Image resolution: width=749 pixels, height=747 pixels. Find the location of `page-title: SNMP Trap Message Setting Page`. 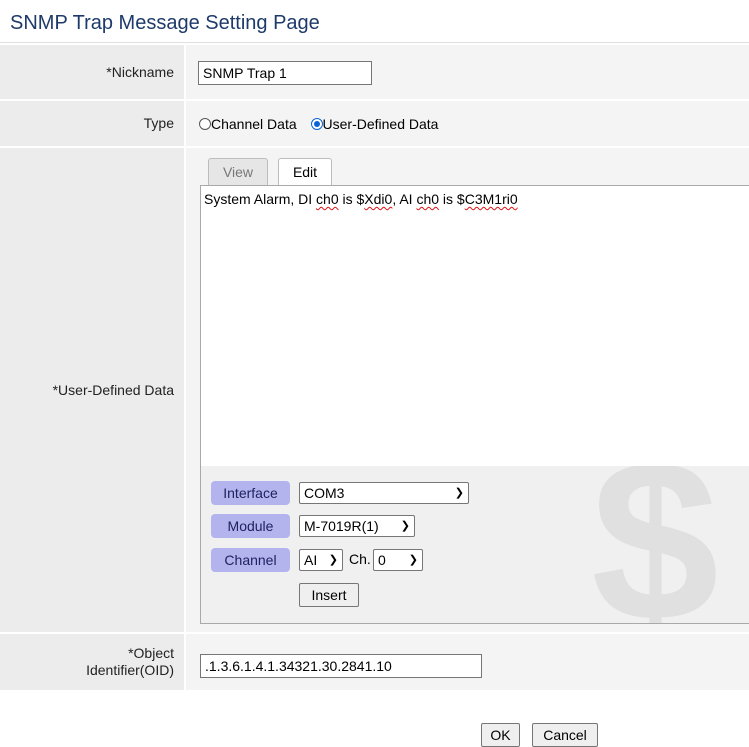

page-title: SNMP Trap Message Setting Page is located at coordinates (165, 23).